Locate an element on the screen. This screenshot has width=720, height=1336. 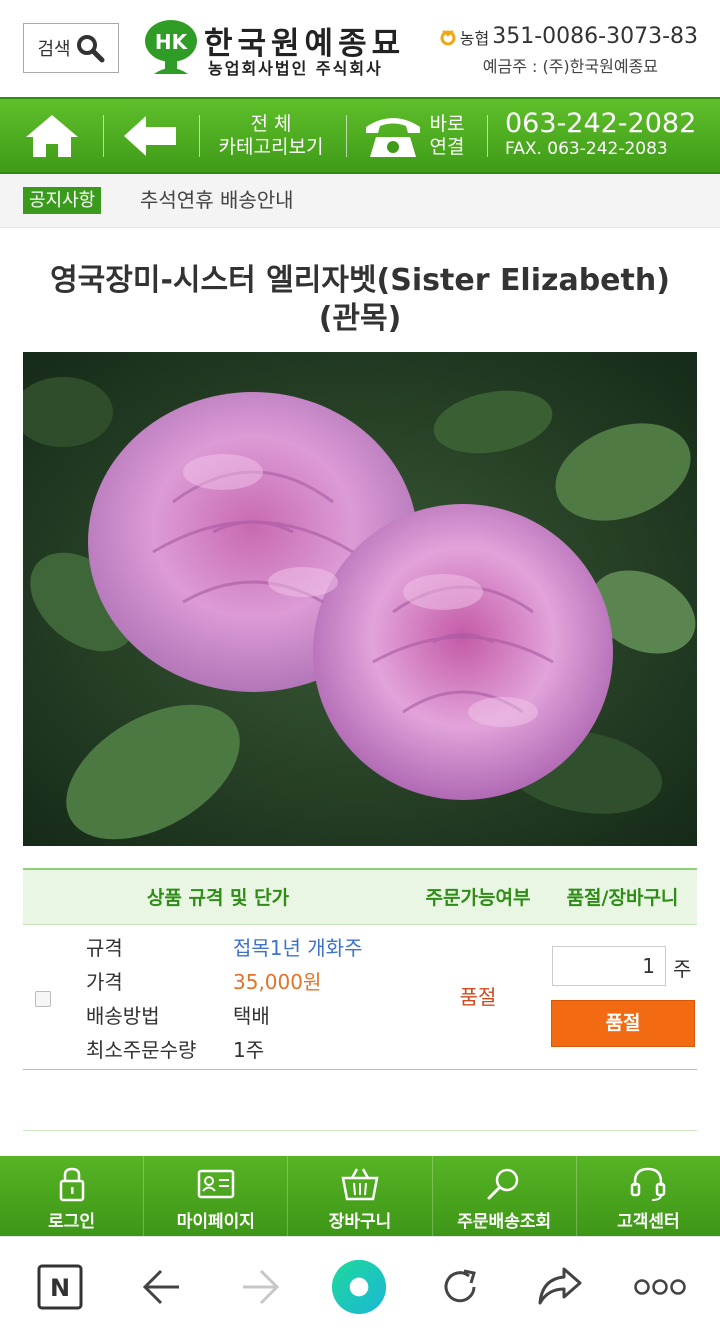
direct-line2: 연결 is located at coordinates (447, 147).